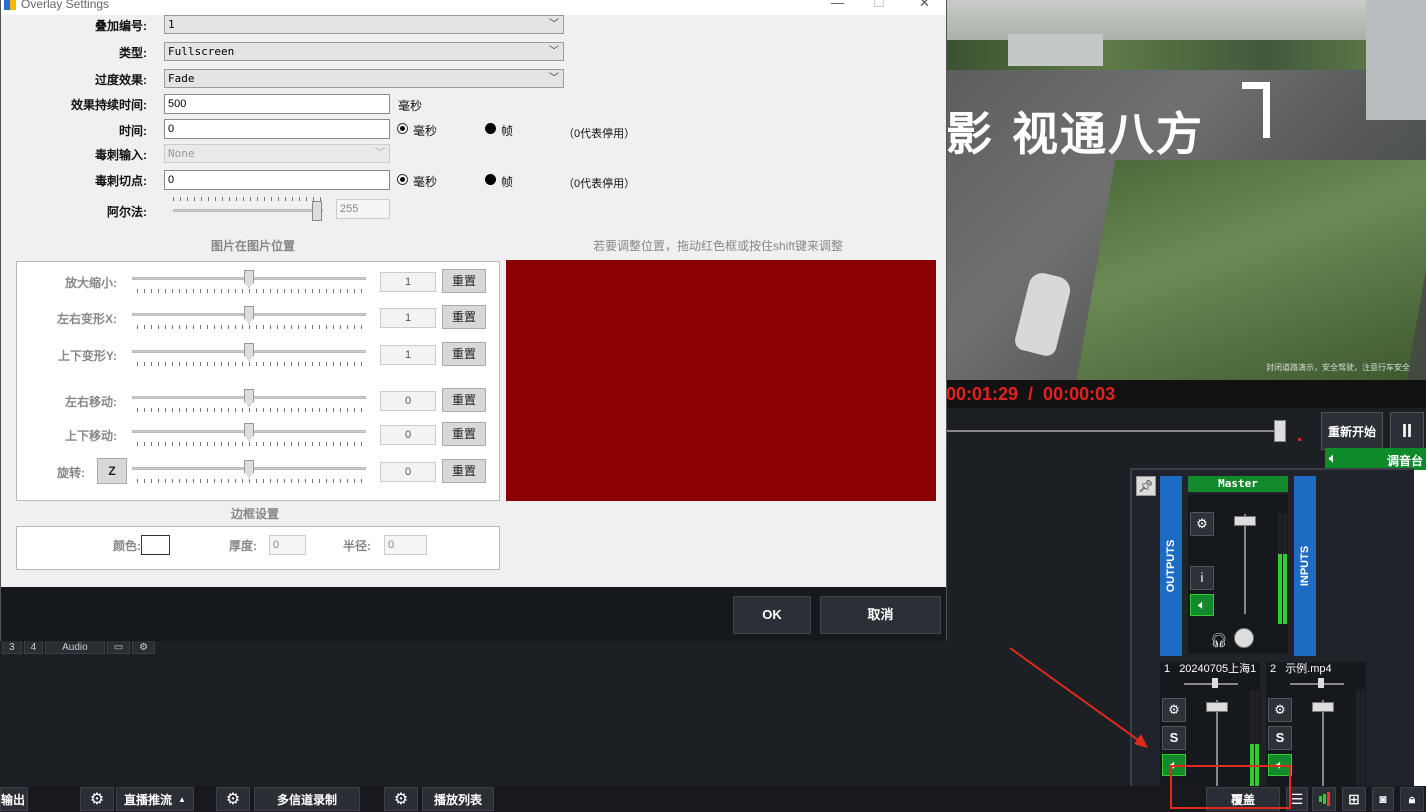  I want to click on monitor-icon: ▭, so click(118, 647).